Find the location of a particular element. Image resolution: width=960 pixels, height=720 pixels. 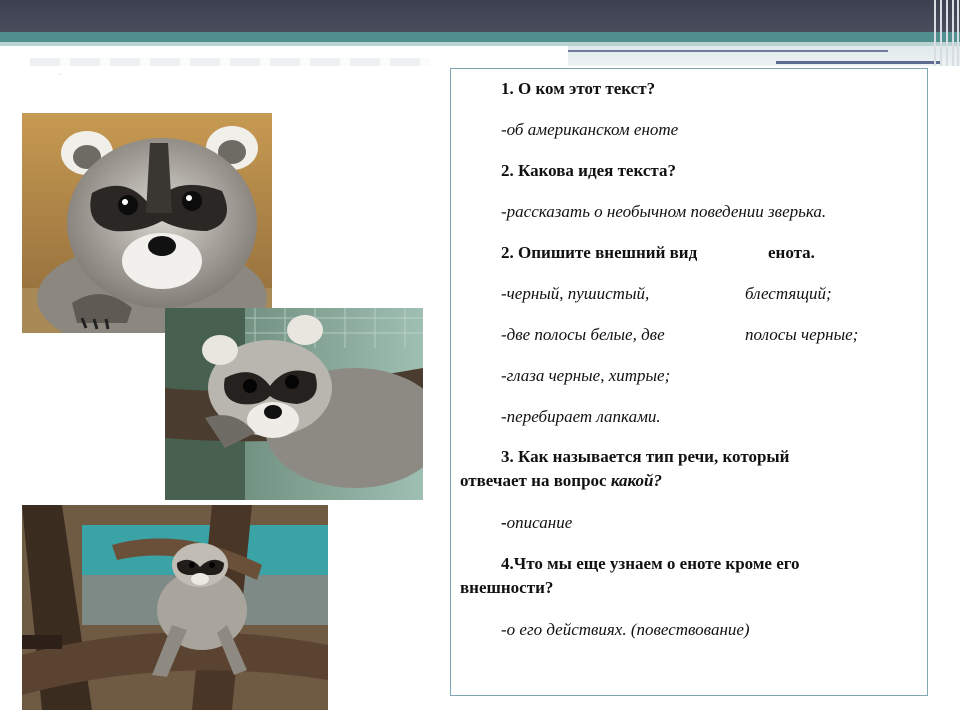

raccoon-photo-closeup is located at coordinates (147, 223).